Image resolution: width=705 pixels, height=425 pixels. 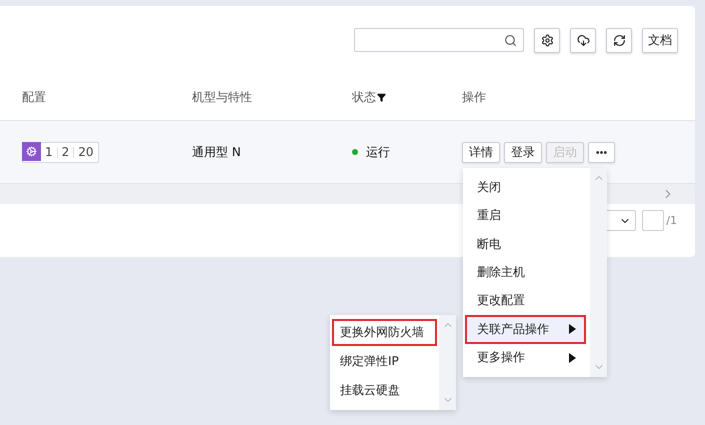 I want to click on settings-icon, so click(x=547, y=40).